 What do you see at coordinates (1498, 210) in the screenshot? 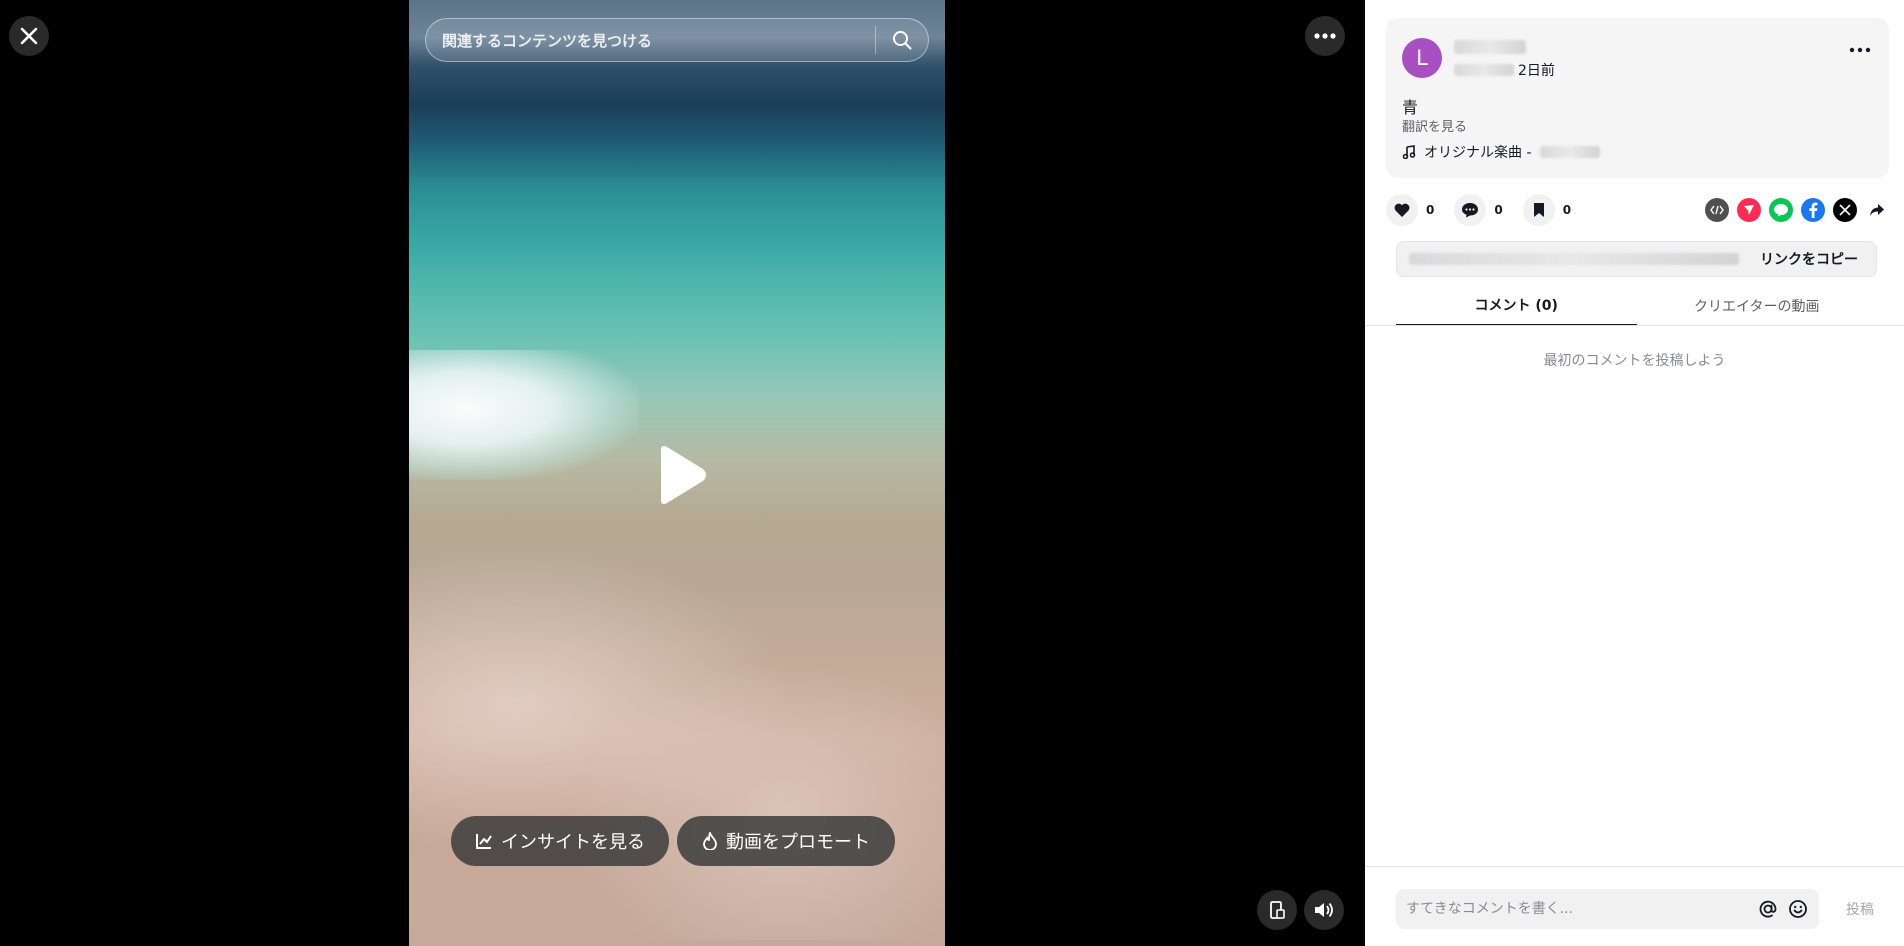
I see `comment-count: 0` at bounding box center [1498, 210].